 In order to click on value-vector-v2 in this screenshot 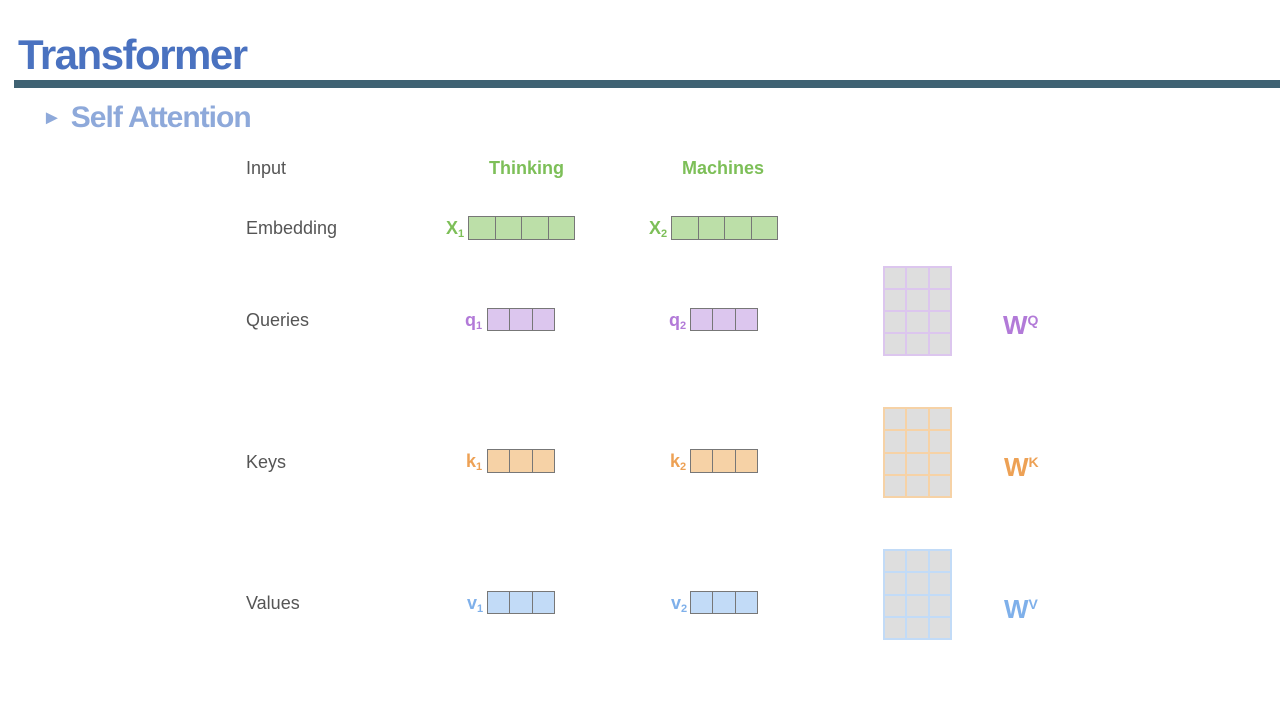, I will do `click(724, 602)`.